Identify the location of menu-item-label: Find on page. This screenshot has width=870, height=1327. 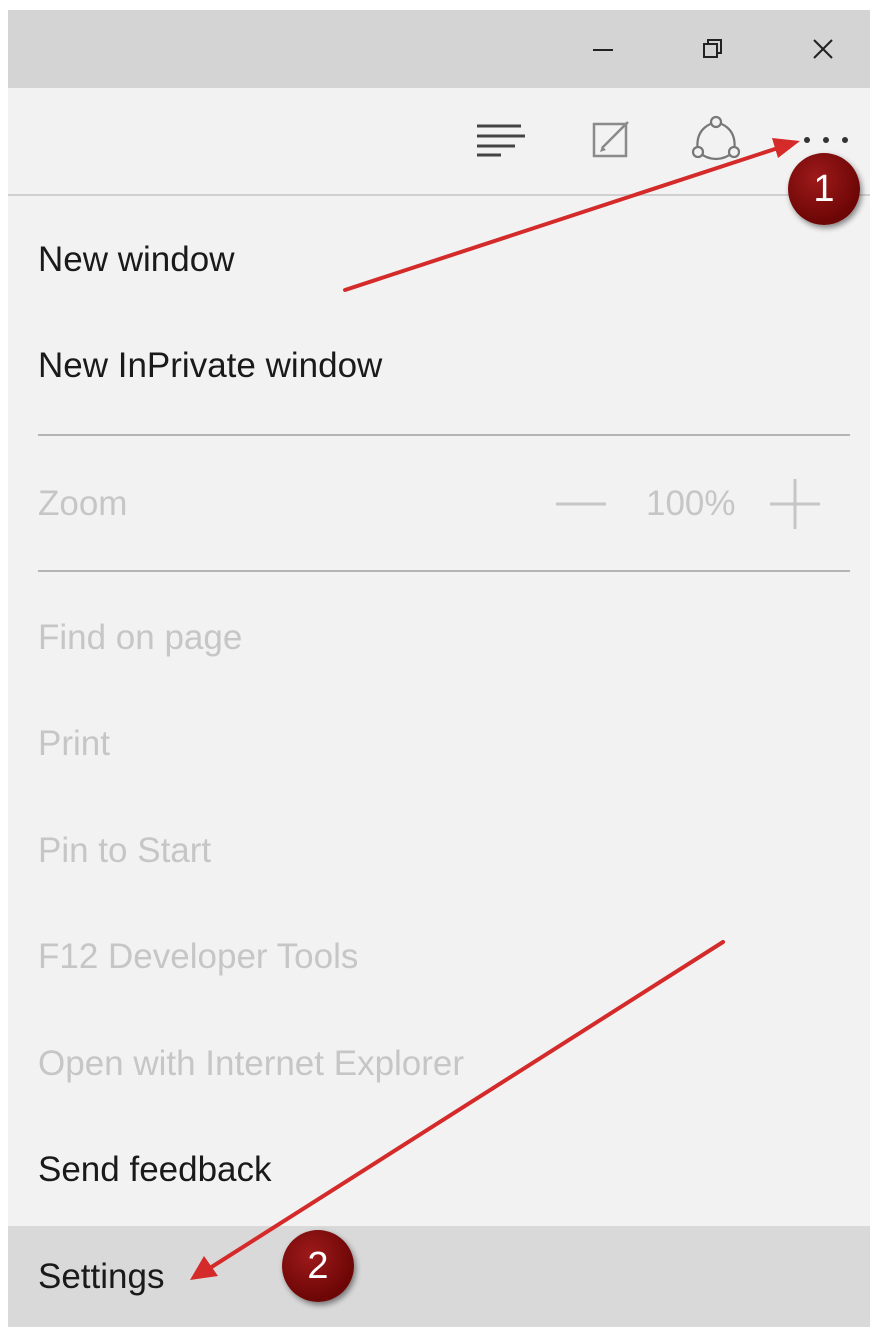
(140, 637).